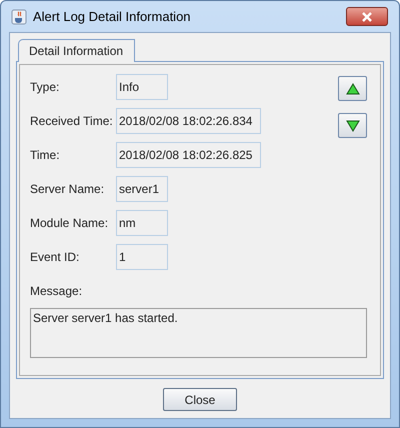  I want to click on up-button, so click(352, 88).